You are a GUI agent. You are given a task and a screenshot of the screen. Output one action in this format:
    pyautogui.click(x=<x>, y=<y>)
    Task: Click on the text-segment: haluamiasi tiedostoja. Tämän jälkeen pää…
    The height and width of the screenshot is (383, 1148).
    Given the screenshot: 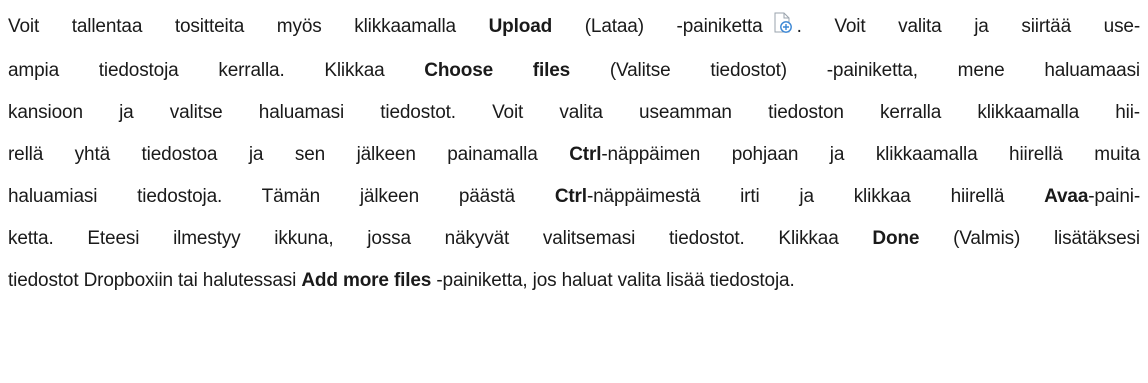 What is the action you would take?
    pyautogui.click(x=281, y=196)
    